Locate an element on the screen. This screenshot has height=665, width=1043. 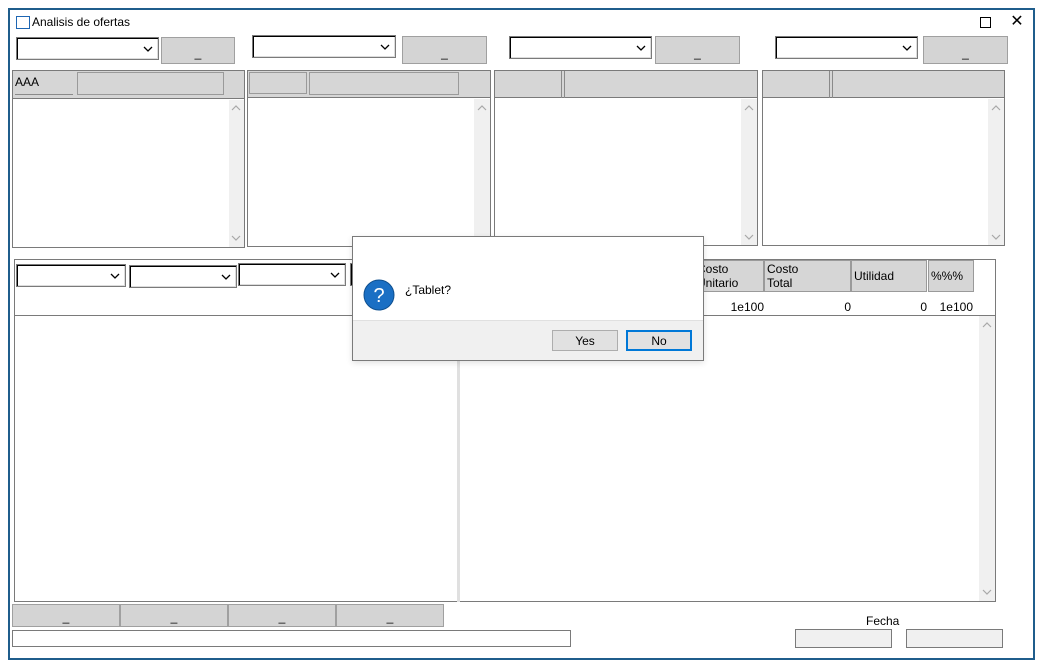
bottom-tab-1: _ is located at coordinates (66, 615).